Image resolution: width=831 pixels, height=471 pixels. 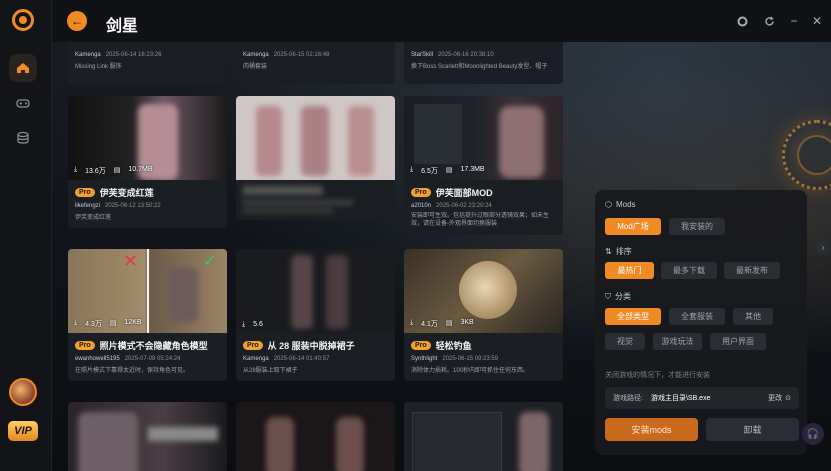 I want to click on mods-section-label: ⬡ Mods, so click(x=620, y=204).